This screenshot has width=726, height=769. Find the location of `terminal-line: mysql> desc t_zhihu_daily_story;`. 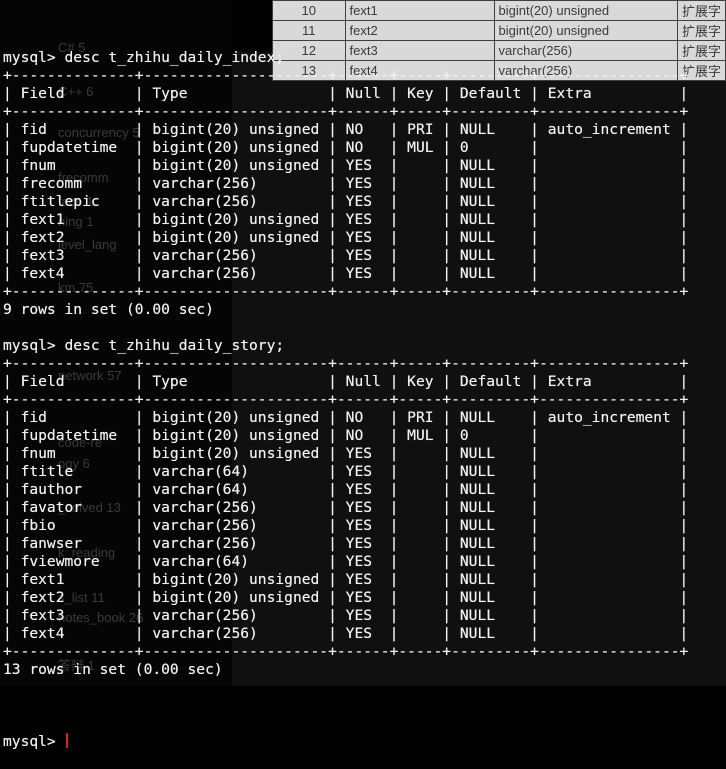

terminal-line: mysql> desc t_zhihu_daily_story; is located at coordinates (144, 345).